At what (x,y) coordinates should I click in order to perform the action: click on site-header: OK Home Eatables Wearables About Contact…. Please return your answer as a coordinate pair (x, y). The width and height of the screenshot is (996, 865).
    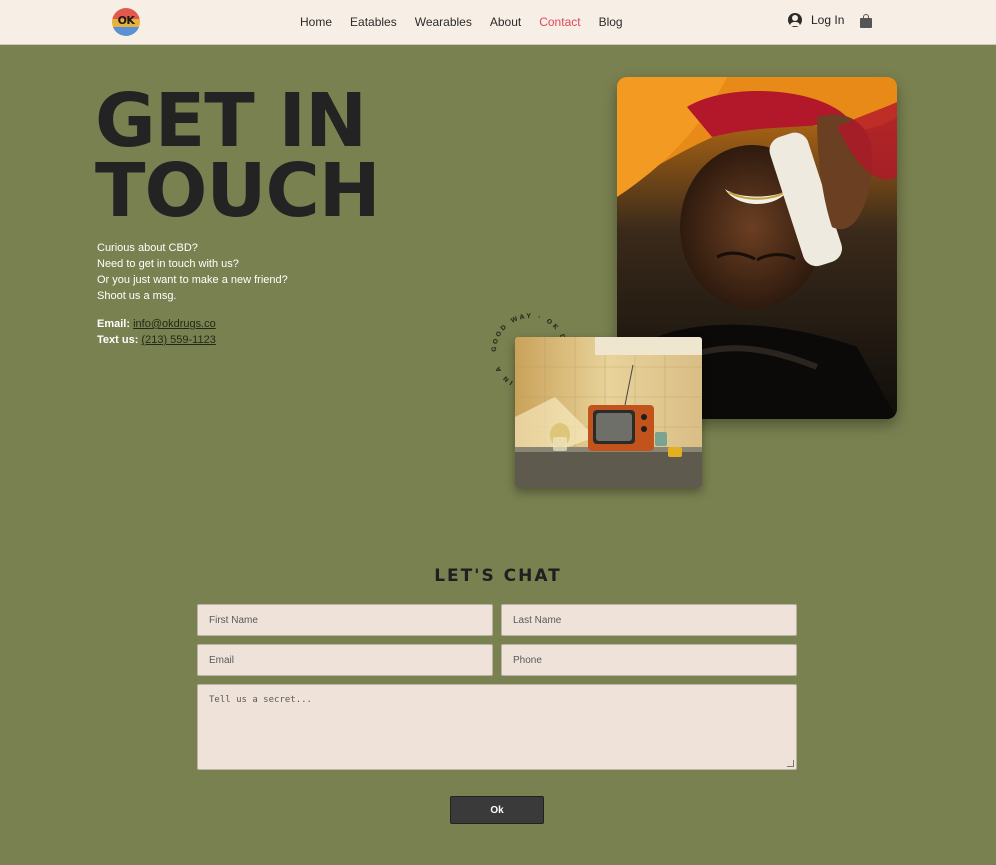
    Looking at the image, I should click on (498, 22).